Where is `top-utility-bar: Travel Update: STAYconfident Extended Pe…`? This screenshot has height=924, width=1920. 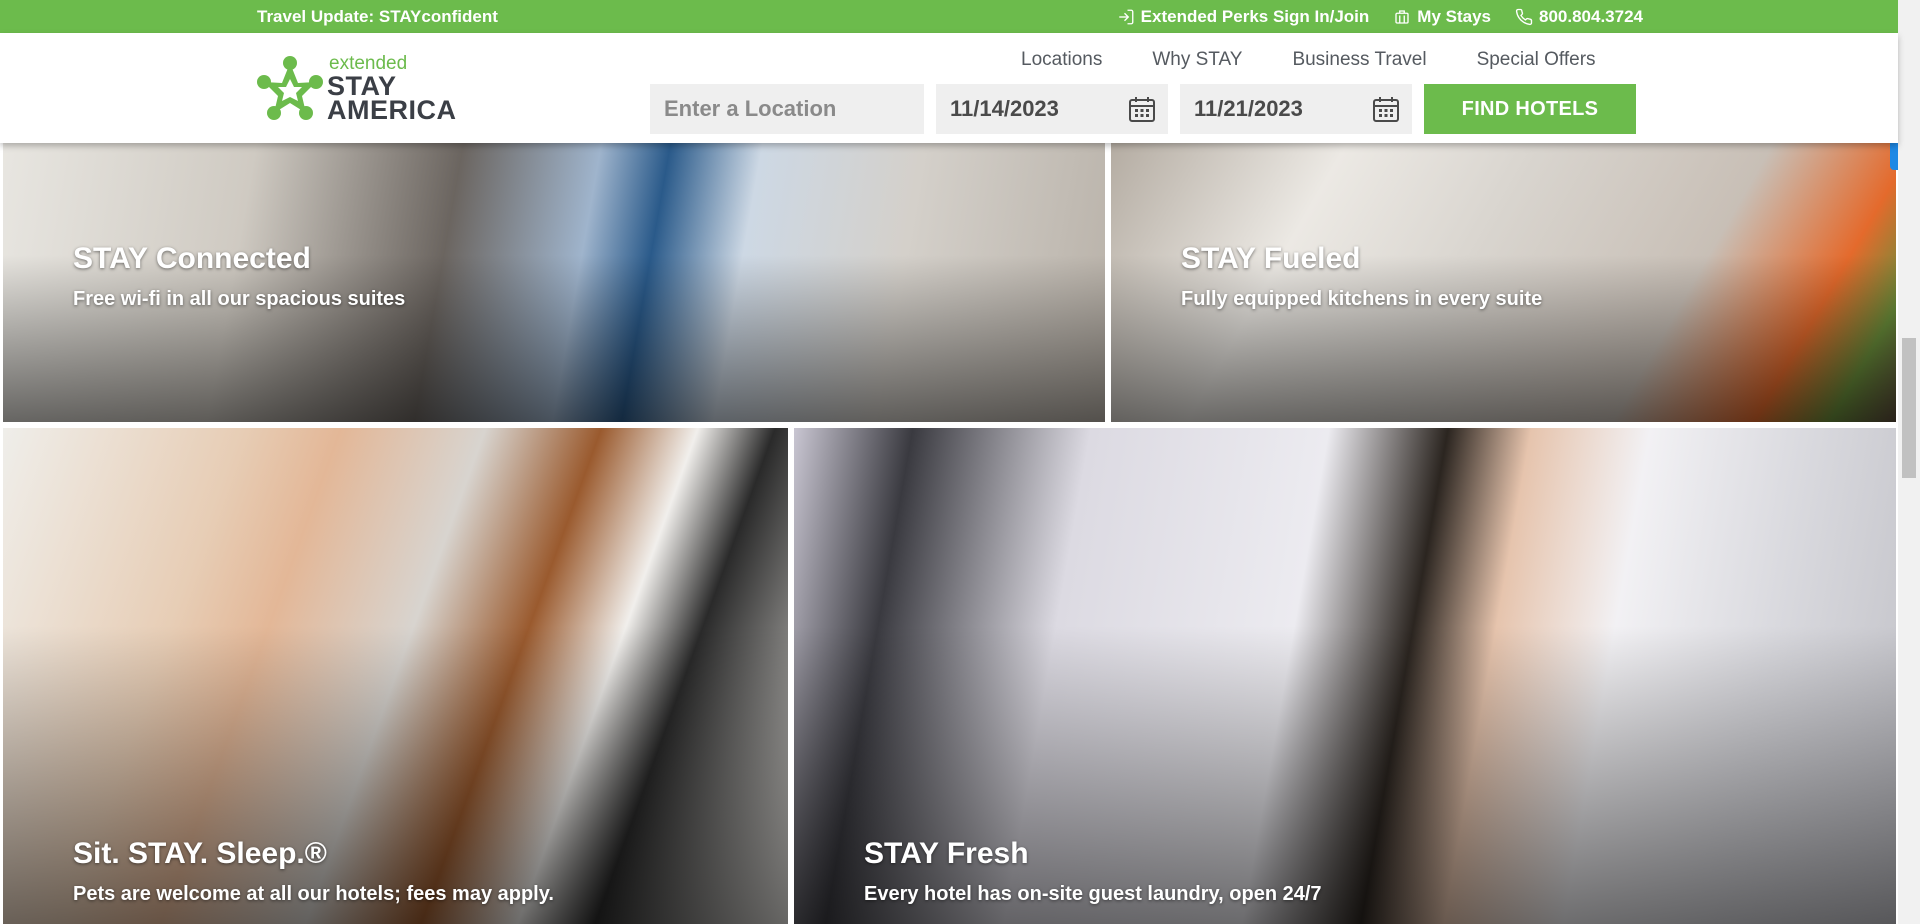 top-utility-bar: Travel Update: STAYconfident Extended Pe… is located at coordinates (949, 16).